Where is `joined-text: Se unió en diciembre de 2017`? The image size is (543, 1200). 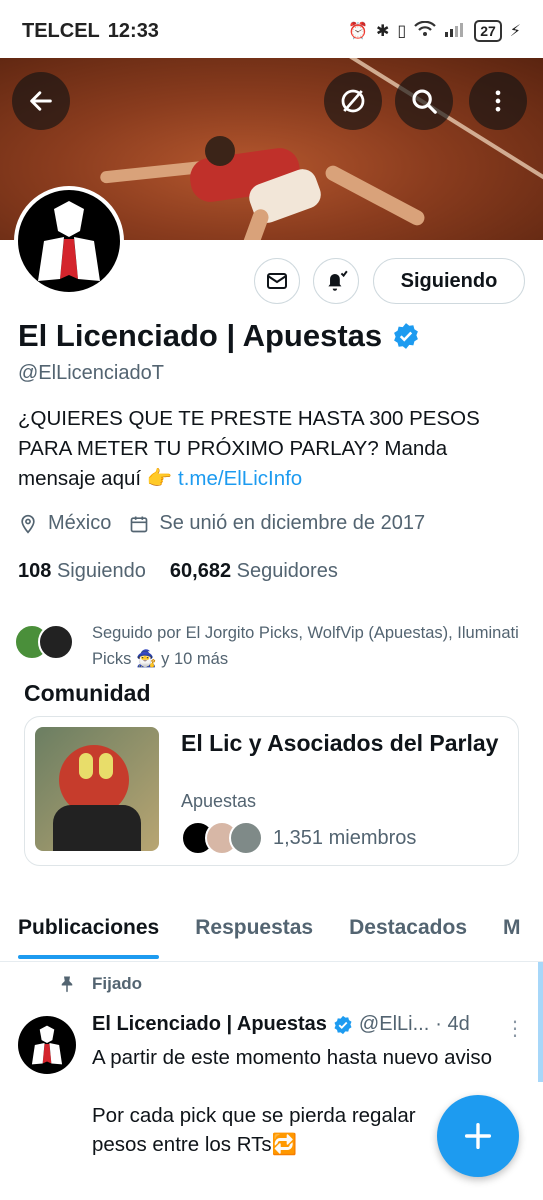 joined-text: Se unió en diciembre de 2017 is located at coordinates (292, 523).